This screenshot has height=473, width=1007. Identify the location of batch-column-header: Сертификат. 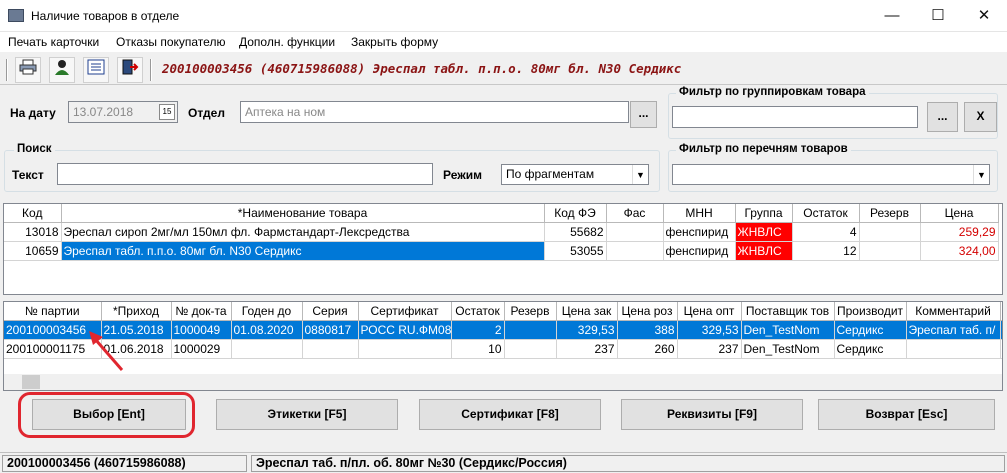
(405, 311).